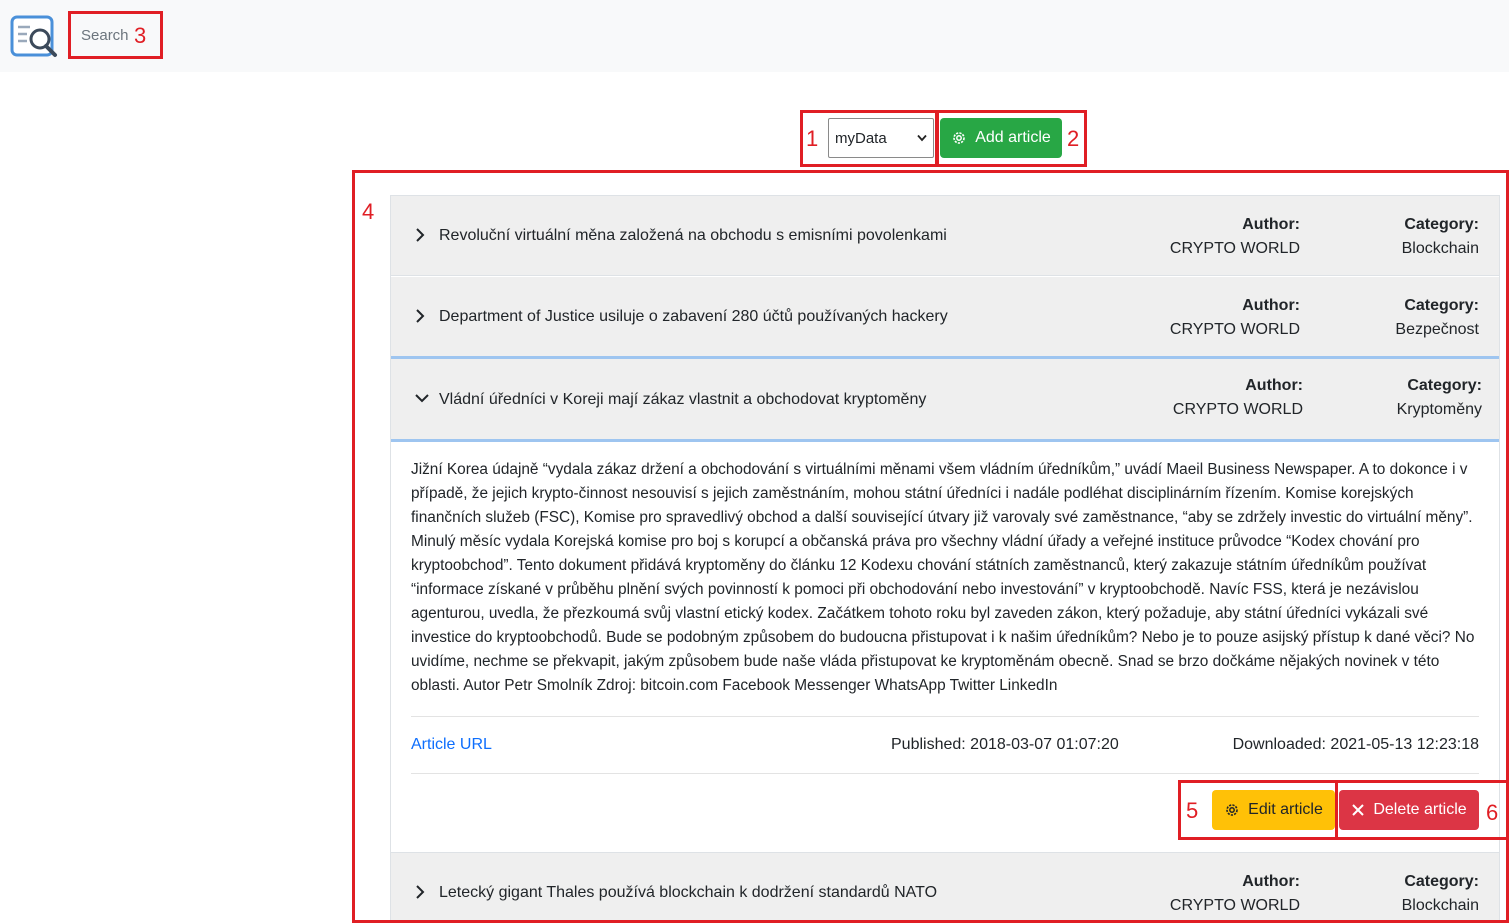 This screenshot has height=923, width=1509. I want to click on annotation-number-6: 6, so click(1492, 812).